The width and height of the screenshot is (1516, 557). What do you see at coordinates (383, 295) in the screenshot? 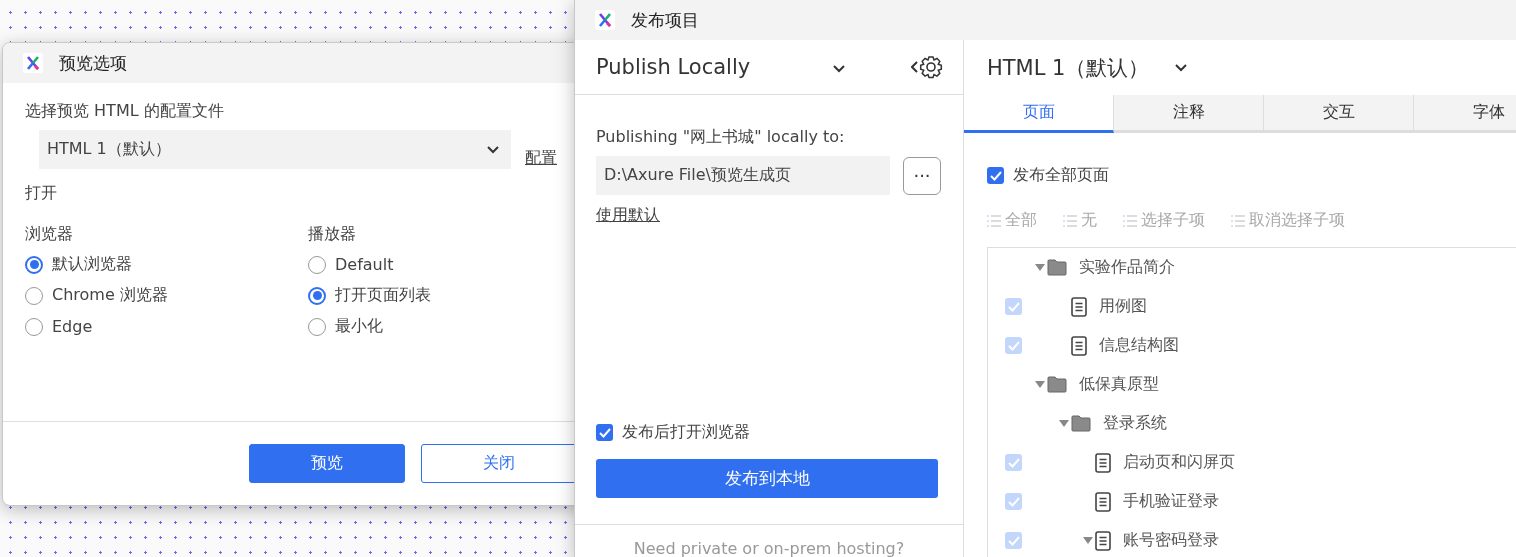
I see `radio-label: 打开页面列表` at bounding box center [383, 295].